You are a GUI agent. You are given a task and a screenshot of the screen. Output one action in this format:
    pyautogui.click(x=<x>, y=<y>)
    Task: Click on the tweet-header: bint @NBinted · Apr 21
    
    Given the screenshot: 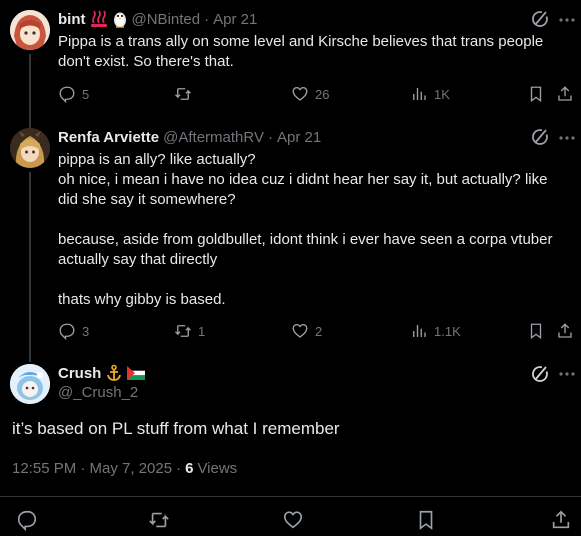 What is the action you would take?
    pyautogui.click(x=157, y=19)
    